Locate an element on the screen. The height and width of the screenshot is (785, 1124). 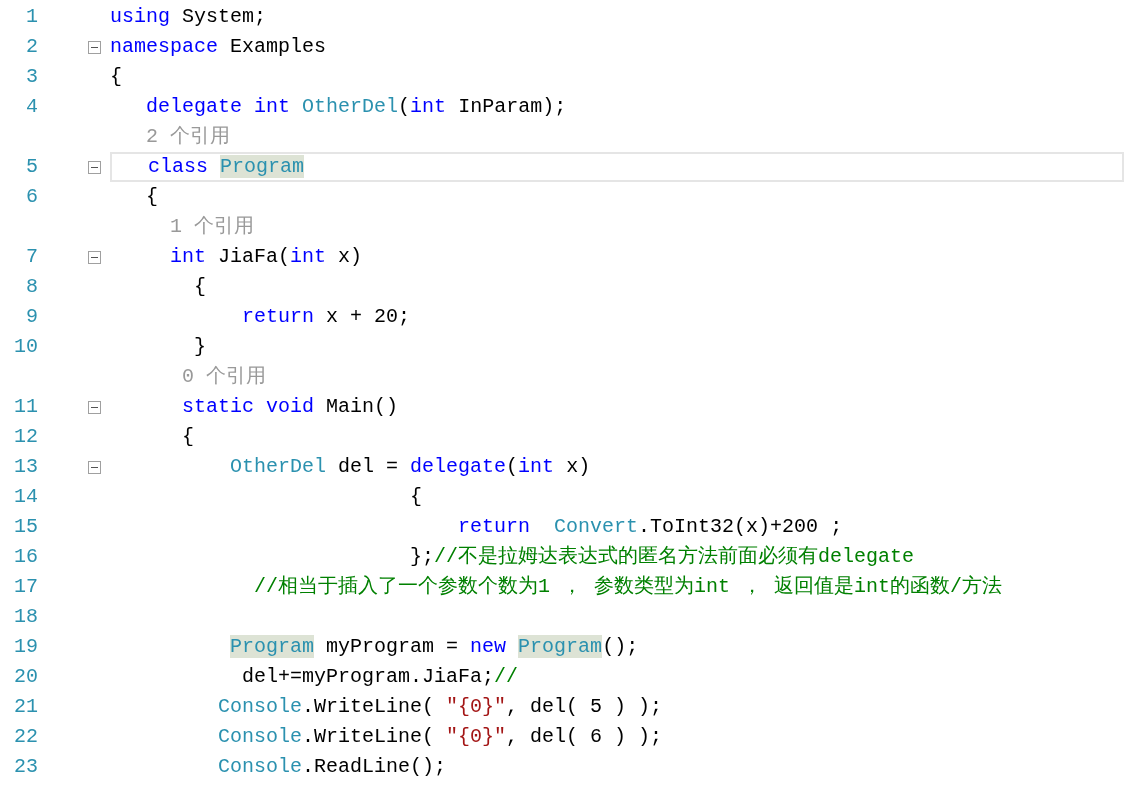
code-line: } is located at coordinates (200, 347).